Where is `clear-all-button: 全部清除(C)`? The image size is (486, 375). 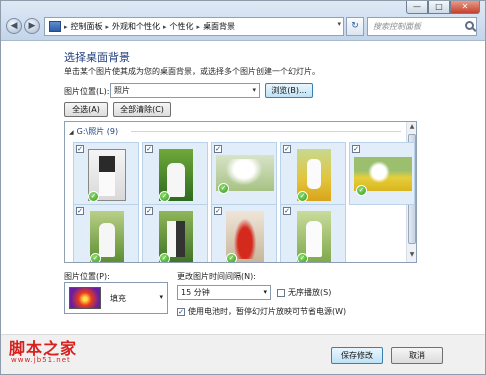 clear-all-button: 全部清除(C) is located at coordinates (142, 109).